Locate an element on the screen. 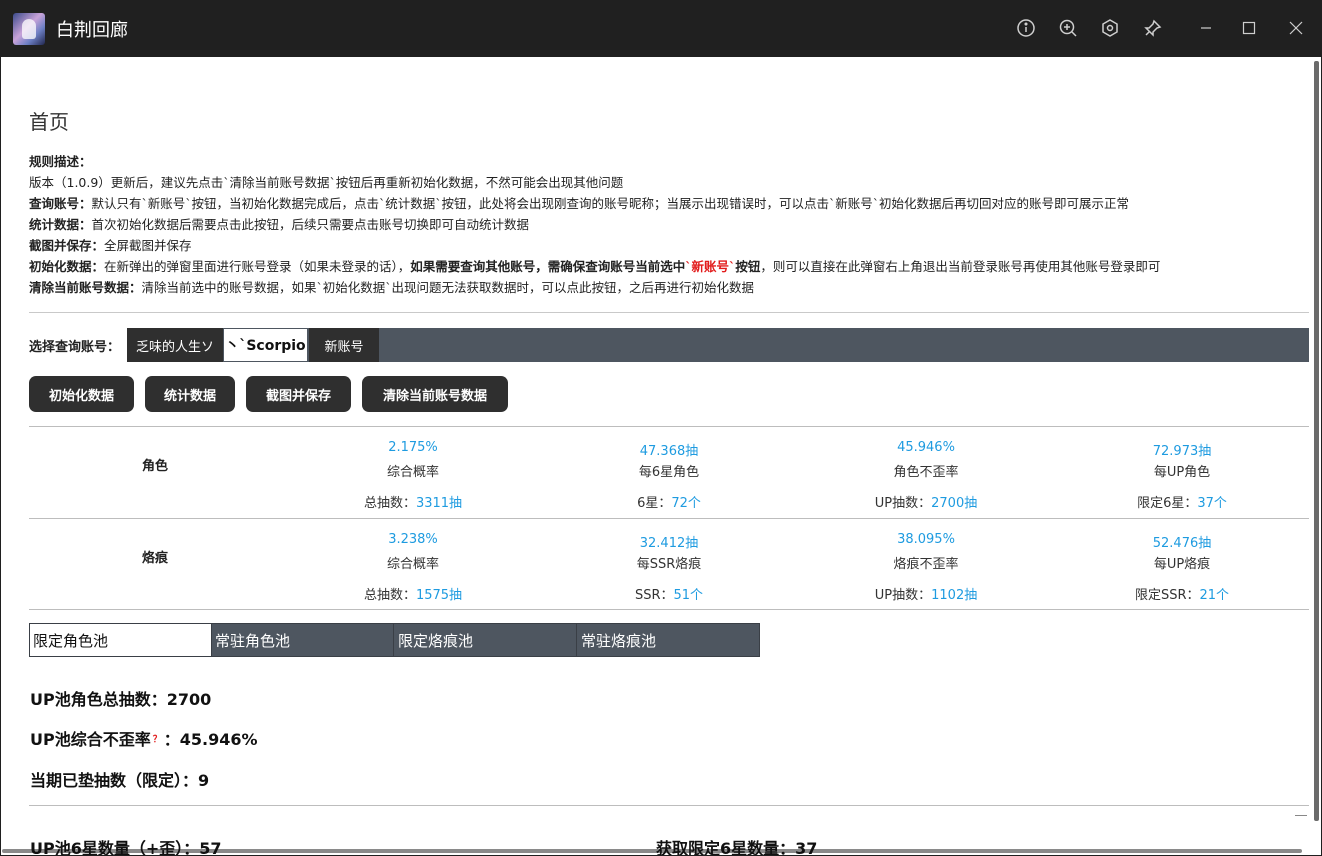 The height and width of the screenshot is (856, 1322). summary-value: 57 is located at coordinates (210, 847).